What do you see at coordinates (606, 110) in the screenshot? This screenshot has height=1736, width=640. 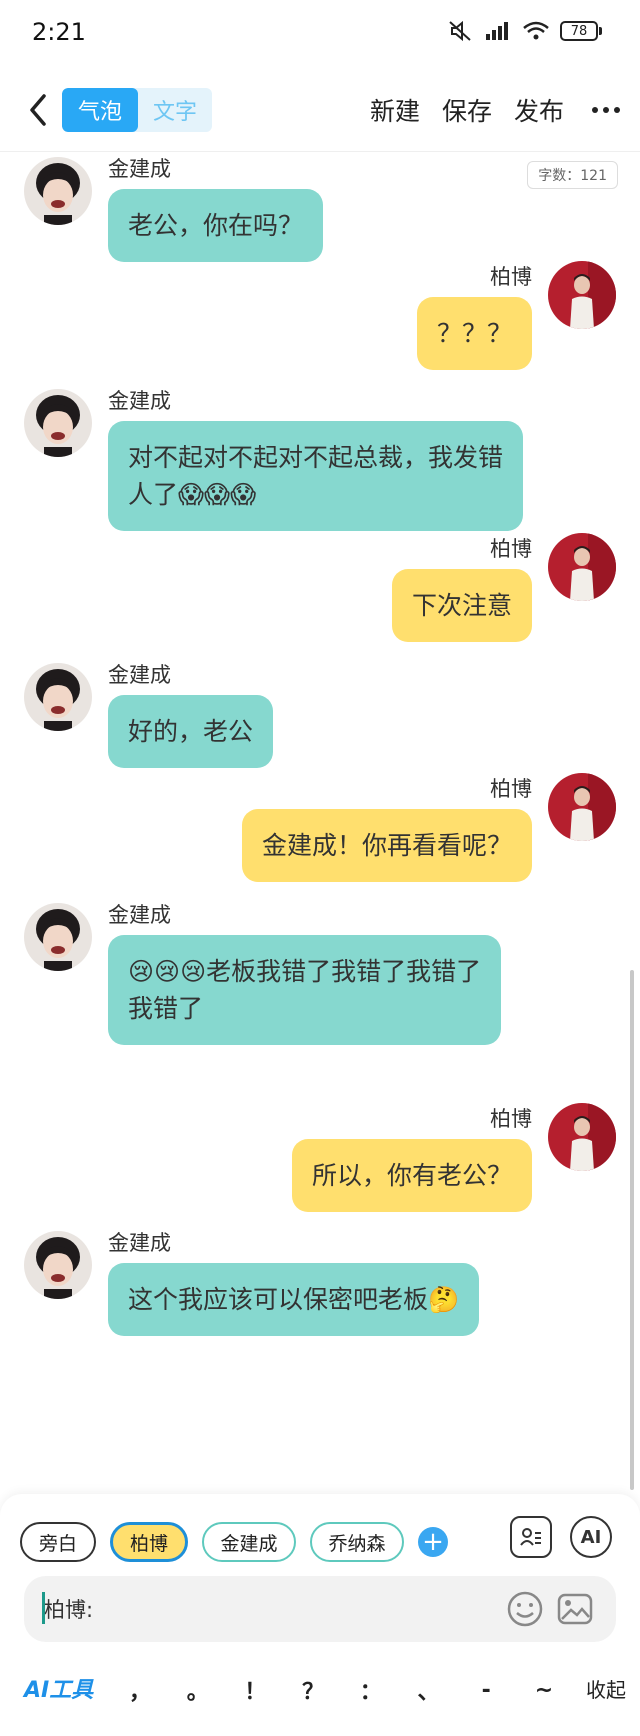 I see `more-icon` at bounding box center [606, 110].